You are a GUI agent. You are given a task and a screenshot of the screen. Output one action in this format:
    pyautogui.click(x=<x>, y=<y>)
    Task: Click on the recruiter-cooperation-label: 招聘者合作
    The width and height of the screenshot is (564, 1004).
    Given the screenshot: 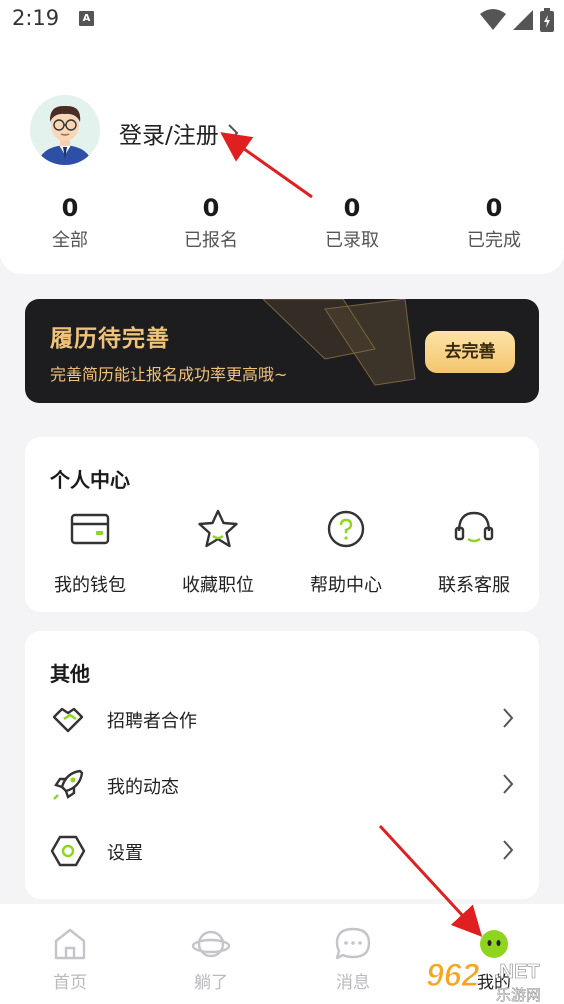 What is the action you would take?
    pyautogui.click(x=152, y=721)
    